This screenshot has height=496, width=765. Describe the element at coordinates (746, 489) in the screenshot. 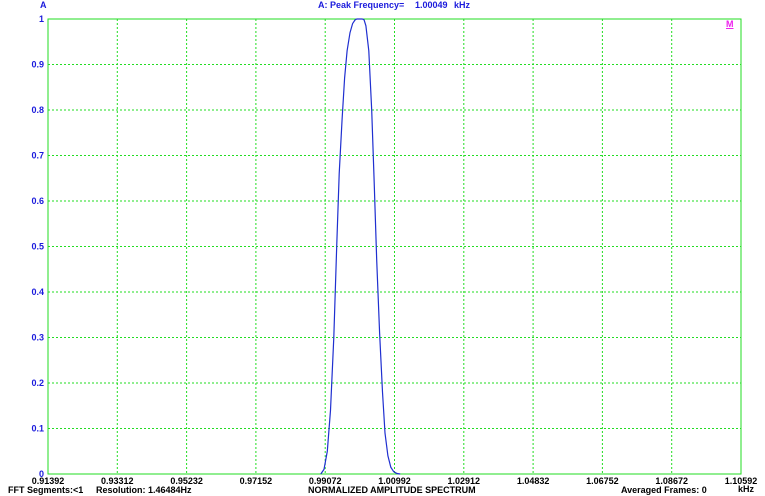

I see `x-axis-unit: kHz` at that location.